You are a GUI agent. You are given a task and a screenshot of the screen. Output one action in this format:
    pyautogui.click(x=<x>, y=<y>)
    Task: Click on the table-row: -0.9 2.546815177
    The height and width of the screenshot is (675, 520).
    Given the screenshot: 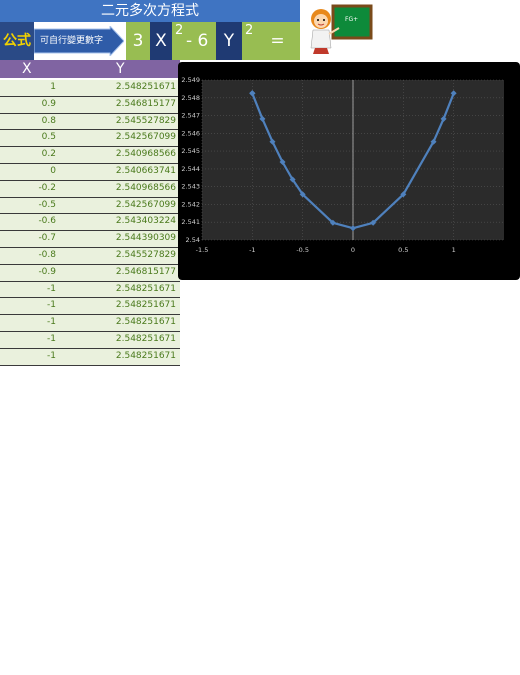 What is the action you would take?
    pyautogui.click(x=90, y=273)
    